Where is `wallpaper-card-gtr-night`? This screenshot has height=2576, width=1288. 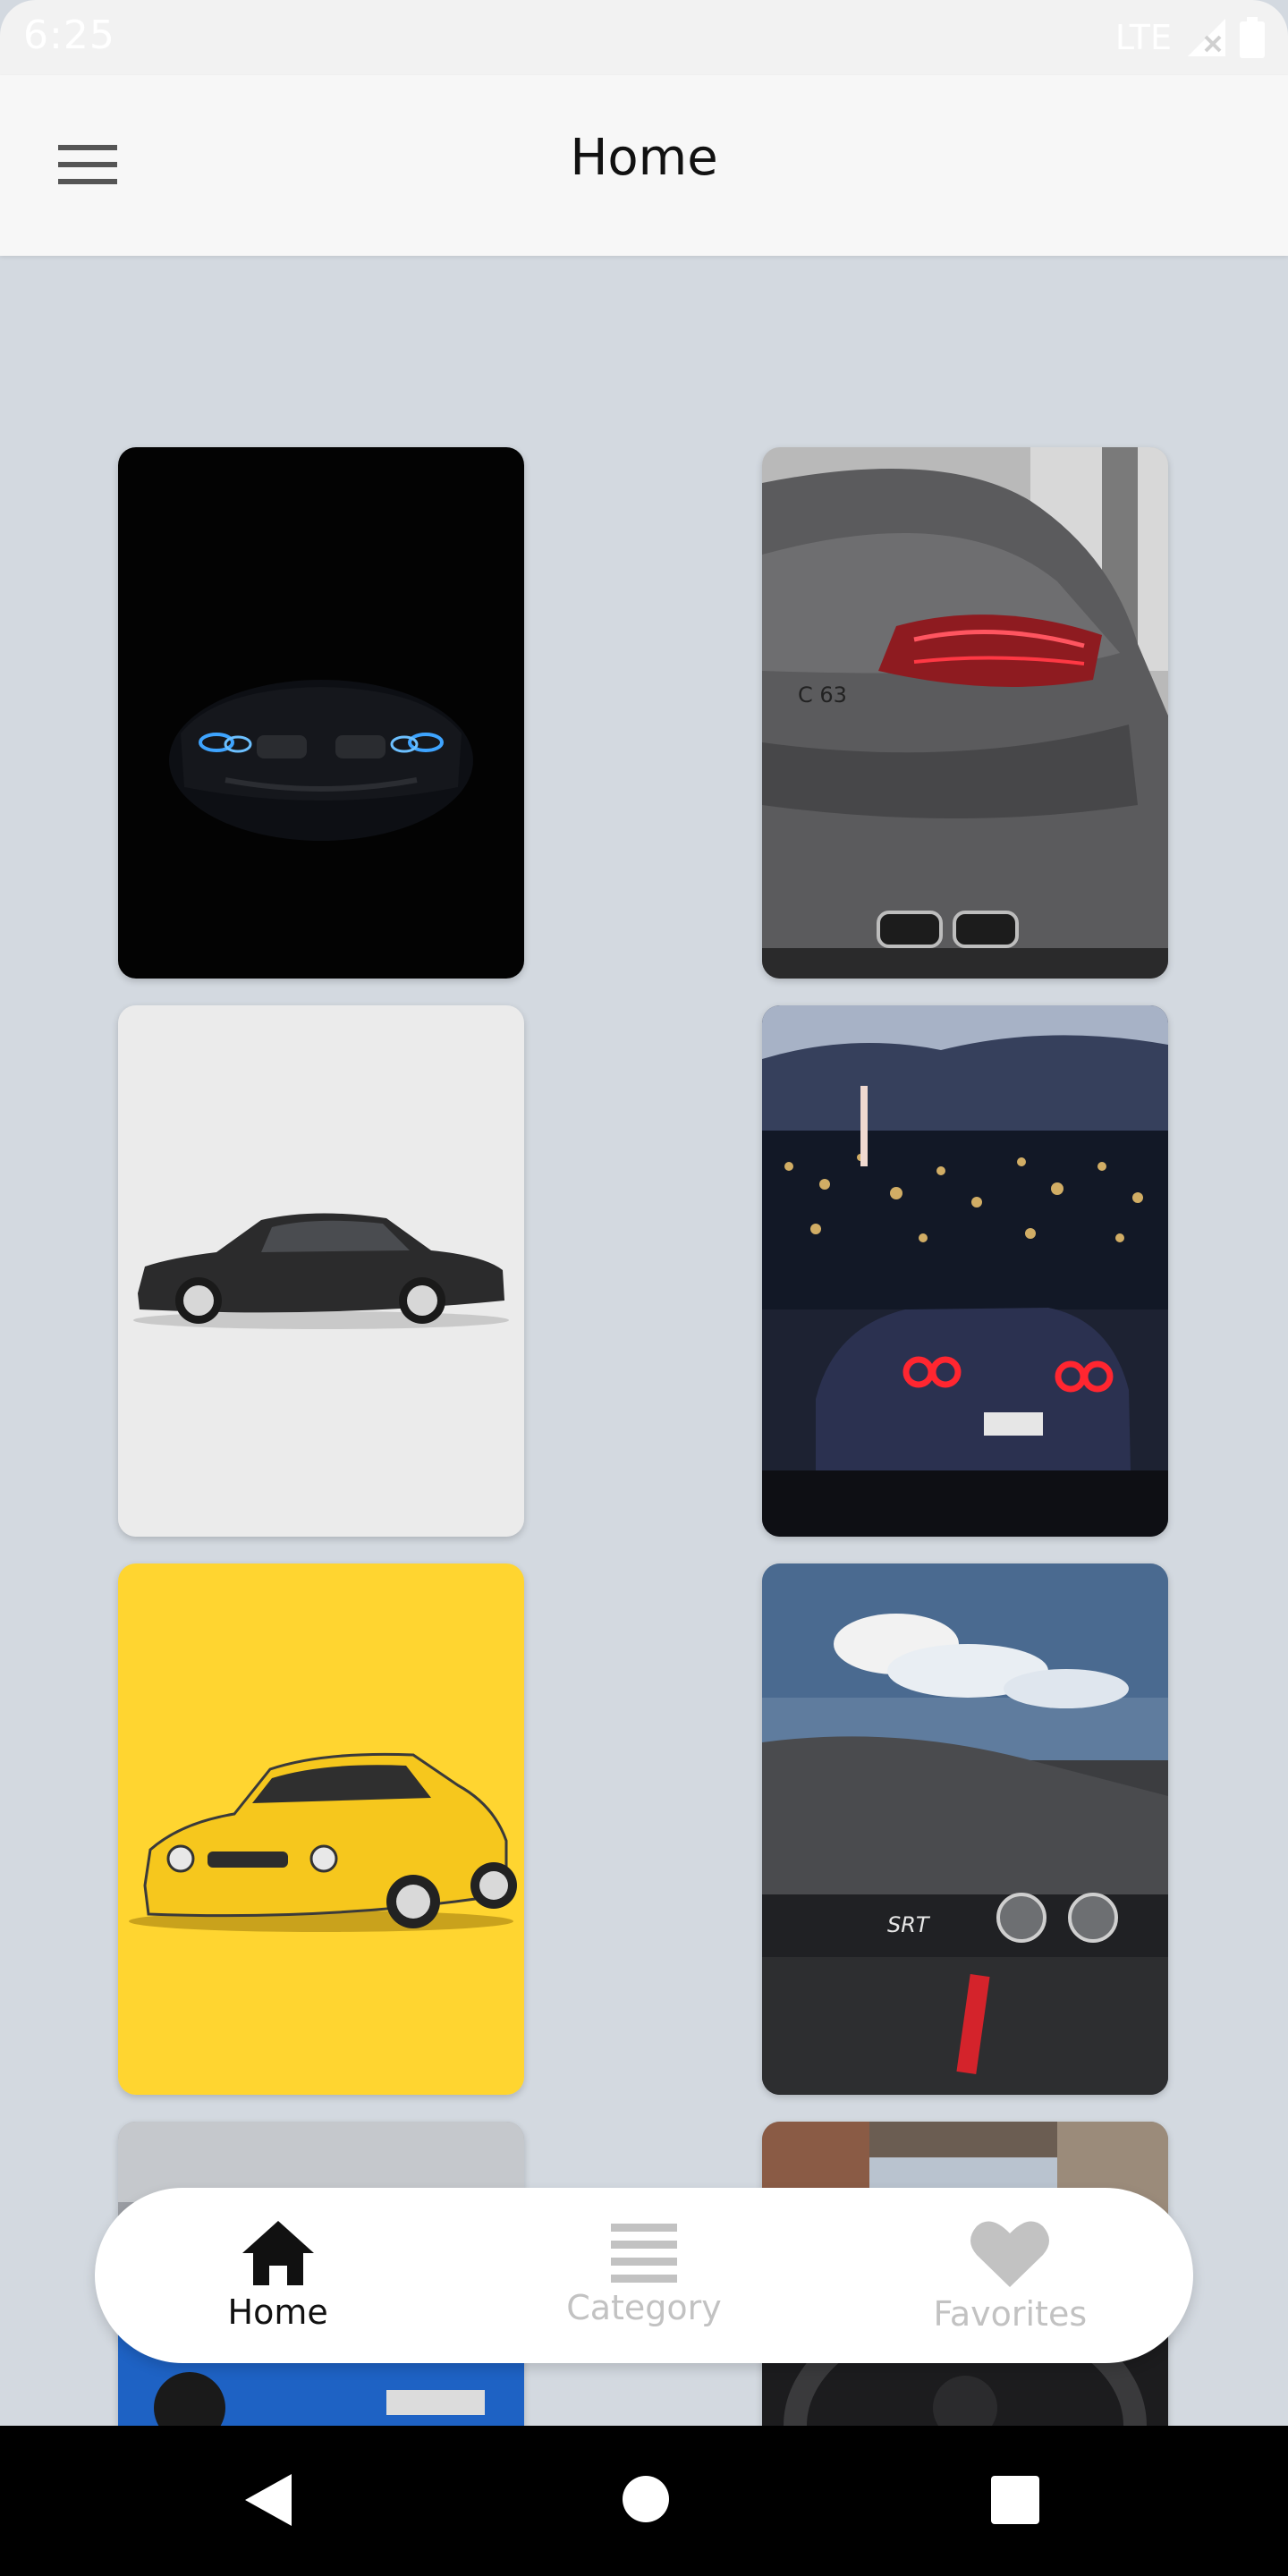 wallpaper-card-gtr-night is located at coordinates (965, 1271).